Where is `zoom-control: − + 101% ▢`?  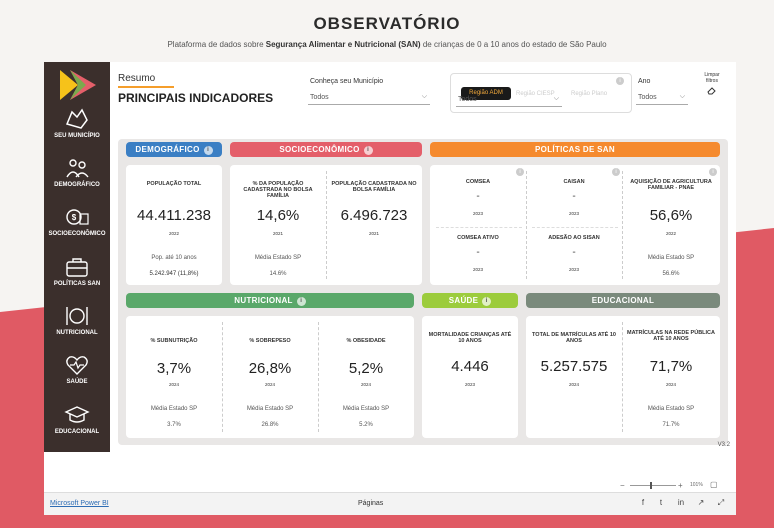
zoom-control: − + 101% ▢ is located at coordinates (670, 485).